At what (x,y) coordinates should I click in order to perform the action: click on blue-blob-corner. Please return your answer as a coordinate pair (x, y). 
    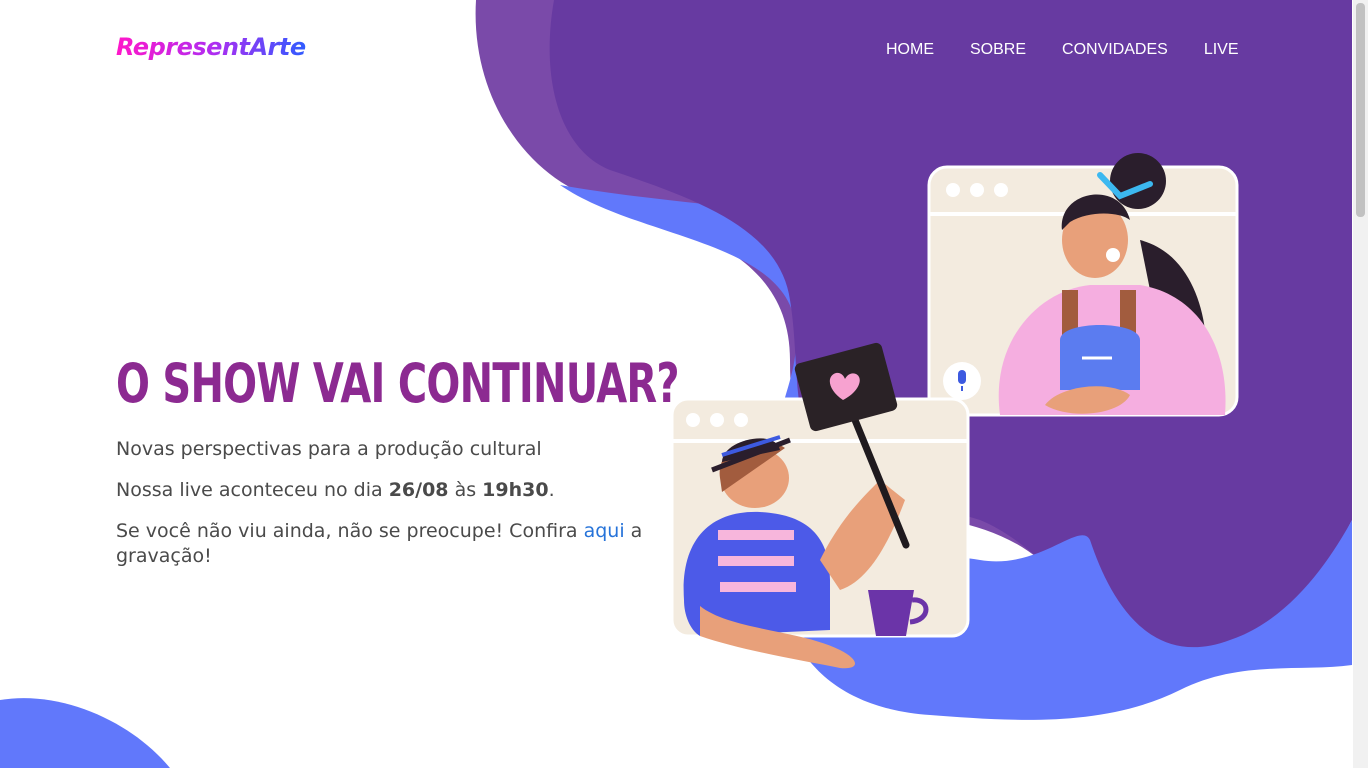
    Looking at the image, I should click on (85, 733).